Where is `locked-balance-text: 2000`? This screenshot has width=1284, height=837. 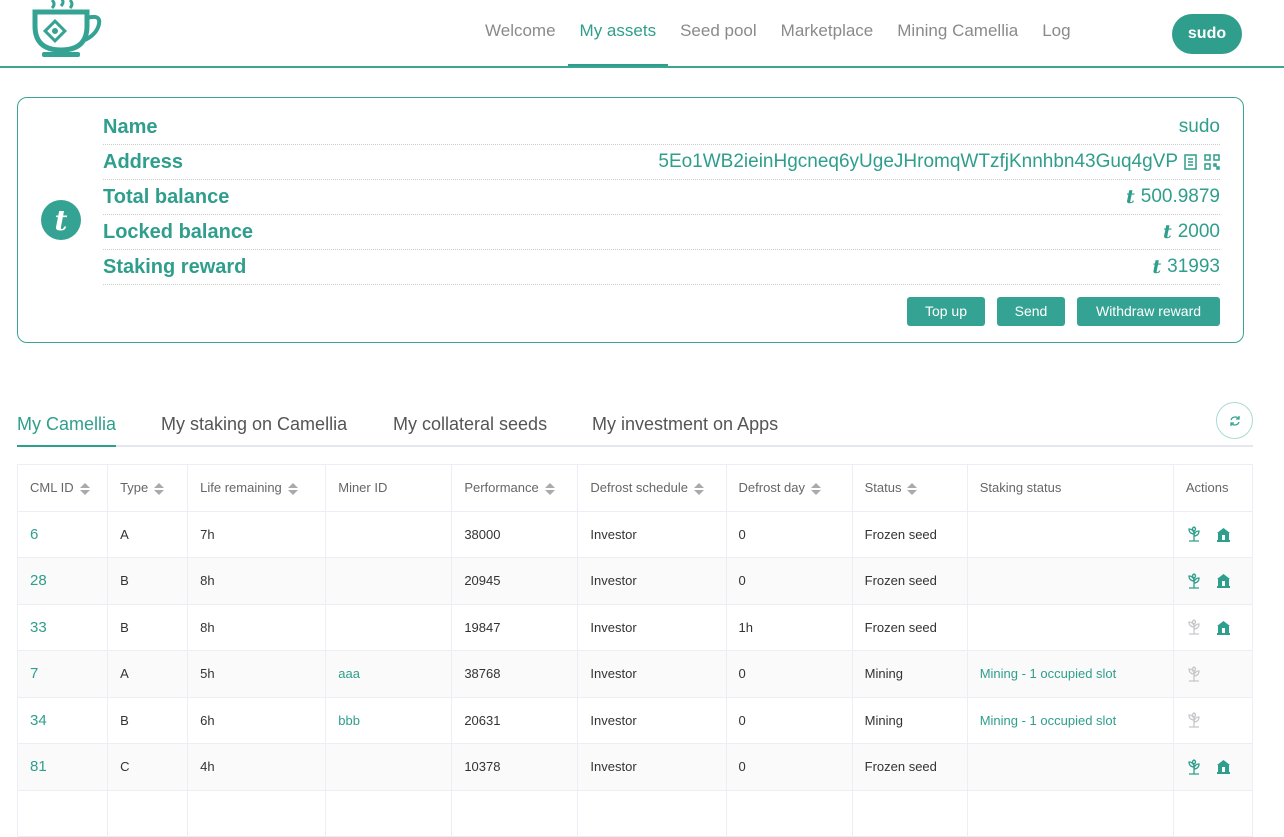 locked-balance-text: 2000 is located at coordinates (1198, 231).